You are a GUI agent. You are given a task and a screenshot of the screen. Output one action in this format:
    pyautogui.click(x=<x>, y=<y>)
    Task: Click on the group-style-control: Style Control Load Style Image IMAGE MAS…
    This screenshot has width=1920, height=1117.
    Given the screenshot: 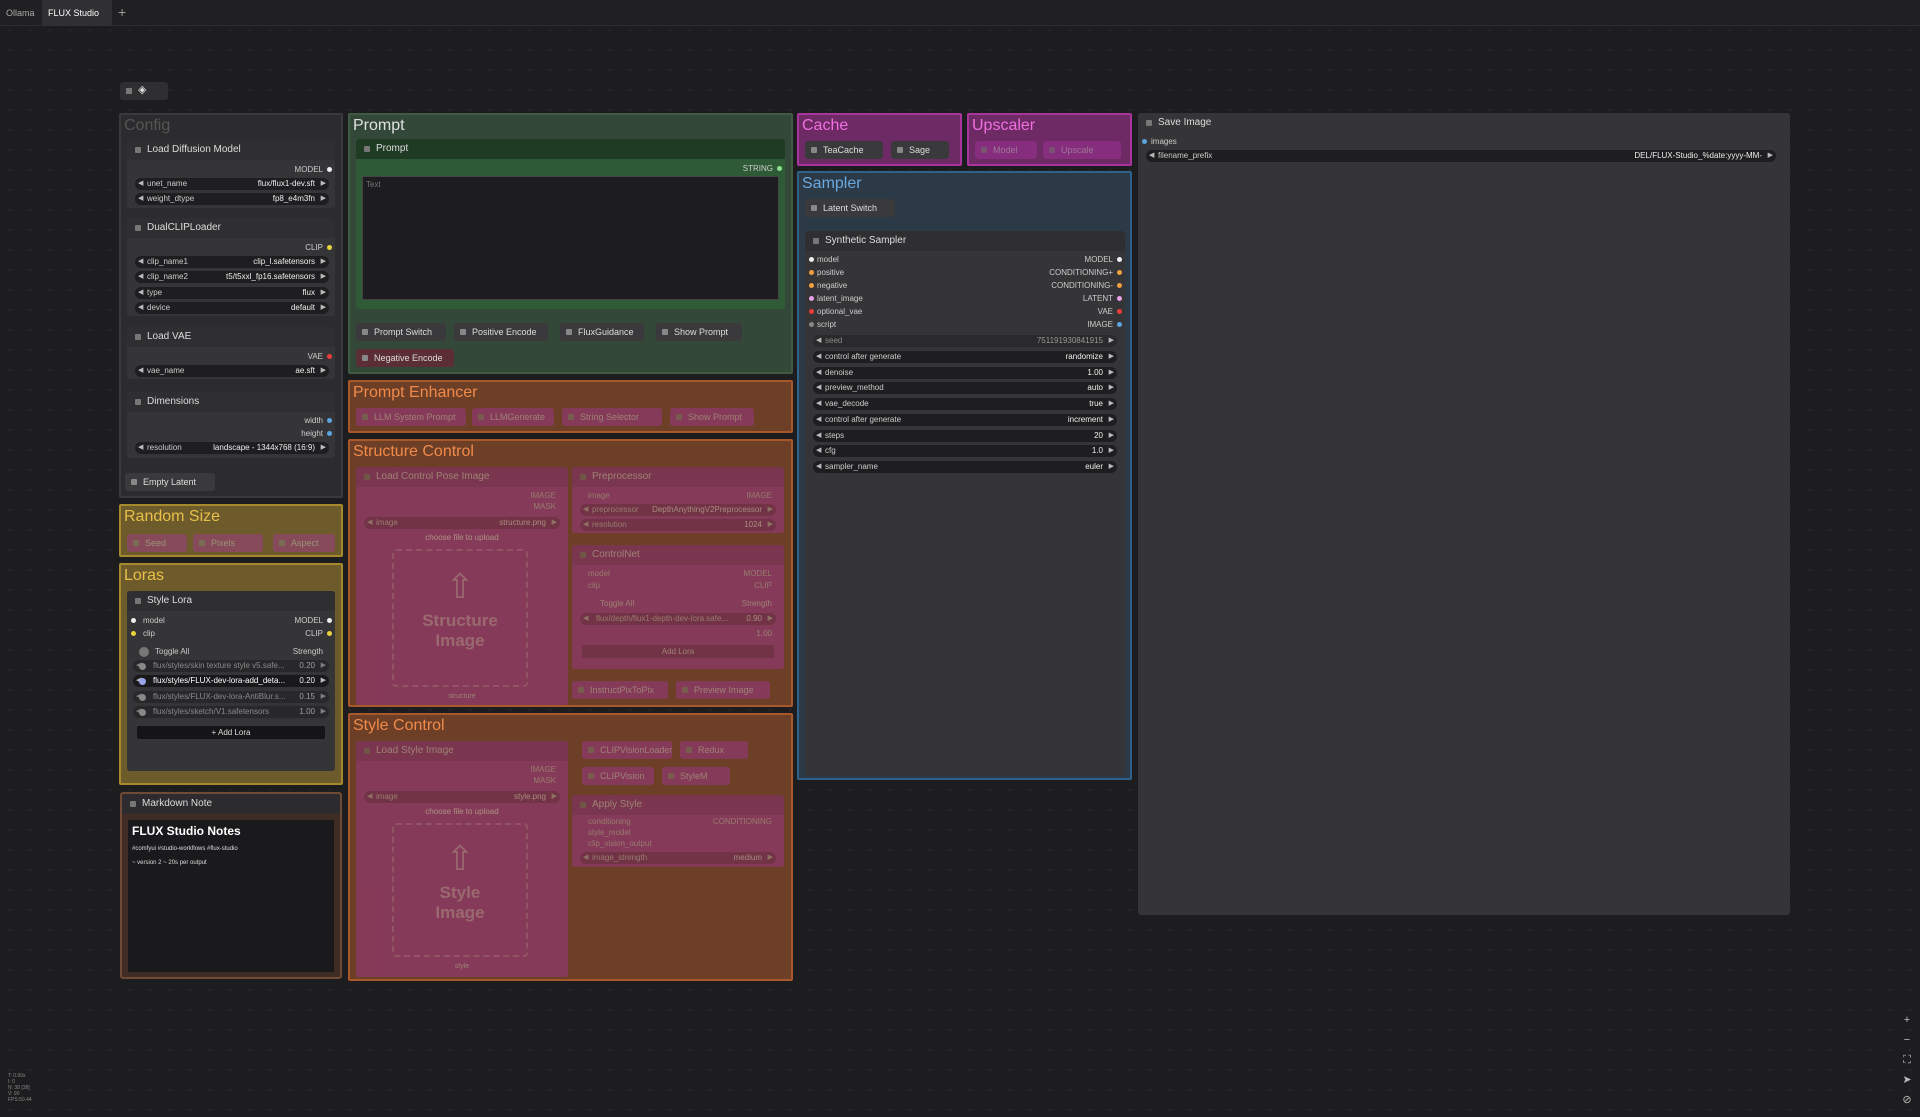 What is the action you would take?
    pyautogui.click(x=570, y=847)
    